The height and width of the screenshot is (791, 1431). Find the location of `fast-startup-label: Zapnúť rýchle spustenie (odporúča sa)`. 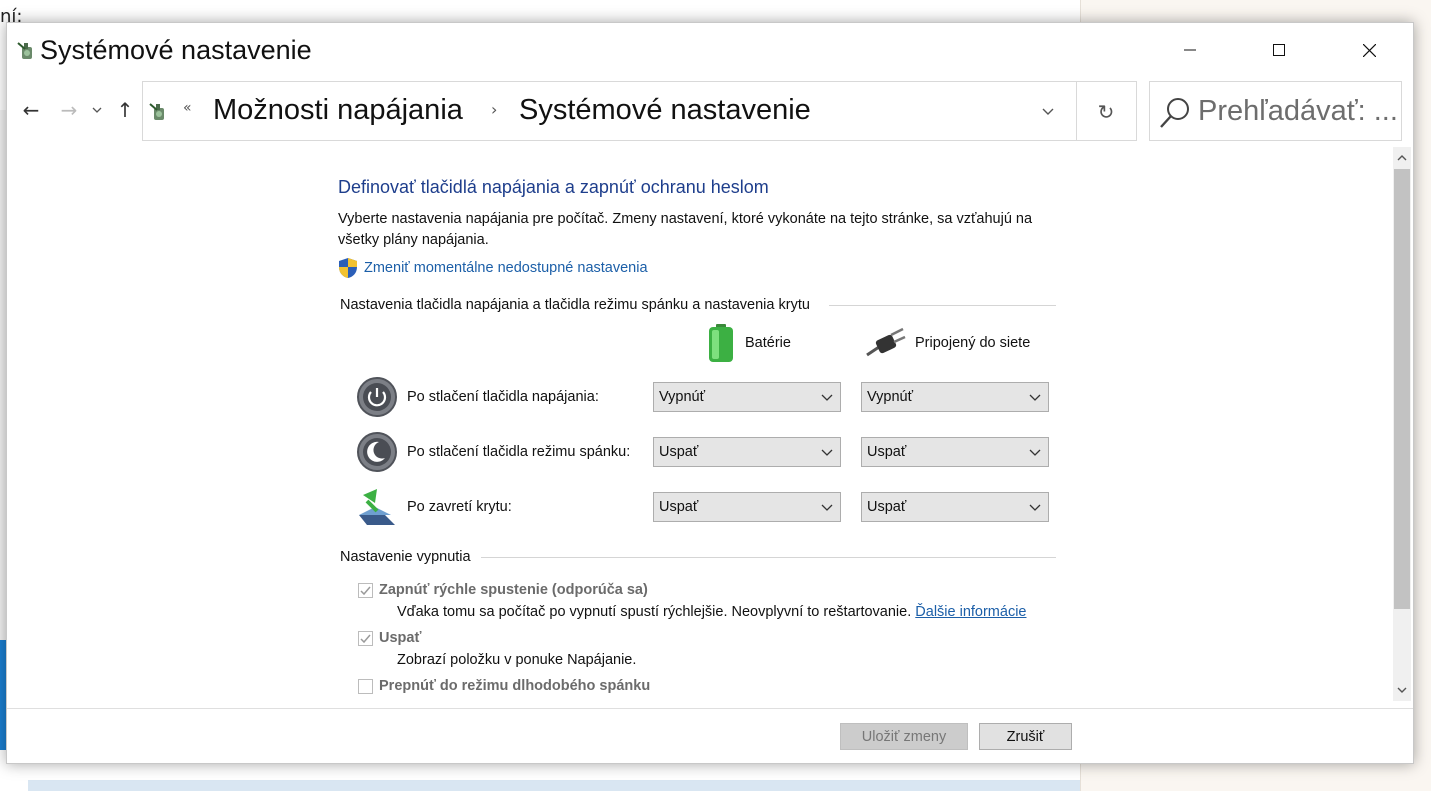

fast-startup-label: Zapnúť rýchle spustenie (odporúča sa) is located at coordinates (513, 590).